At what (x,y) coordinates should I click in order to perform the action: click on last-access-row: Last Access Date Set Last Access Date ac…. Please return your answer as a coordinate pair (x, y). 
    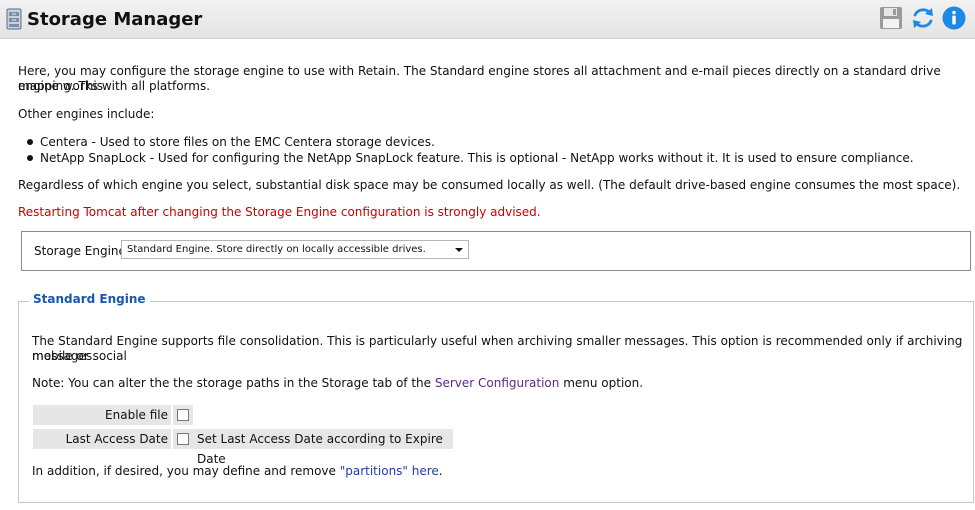
    Looking at the image, I should click on (243, 447).